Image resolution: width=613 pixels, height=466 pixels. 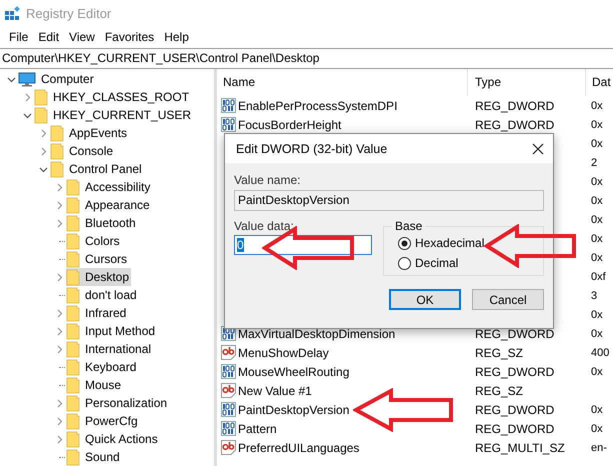 I want to click on window-title: Registry Editor, so click(x=69, y=13).